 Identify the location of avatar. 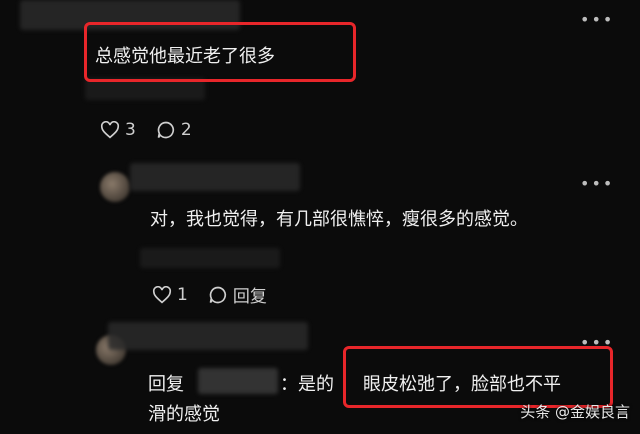
(115, 187).